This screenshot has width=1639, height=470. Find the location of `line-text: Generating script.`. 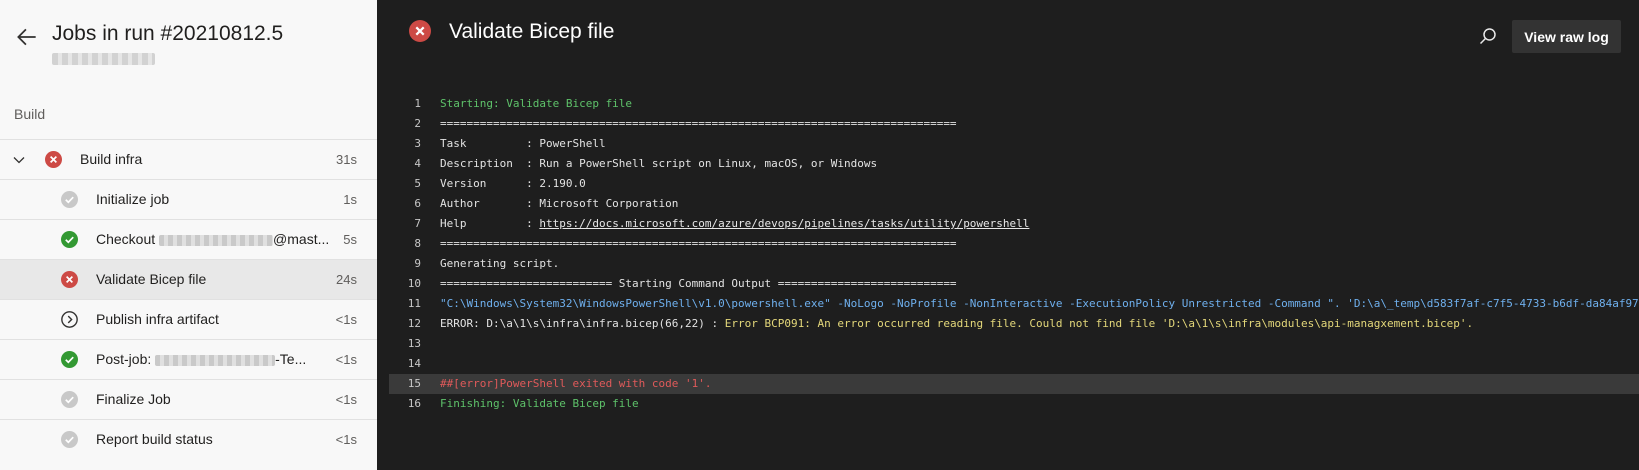

line-text: Generating script. is located at coordinates (500, 263).